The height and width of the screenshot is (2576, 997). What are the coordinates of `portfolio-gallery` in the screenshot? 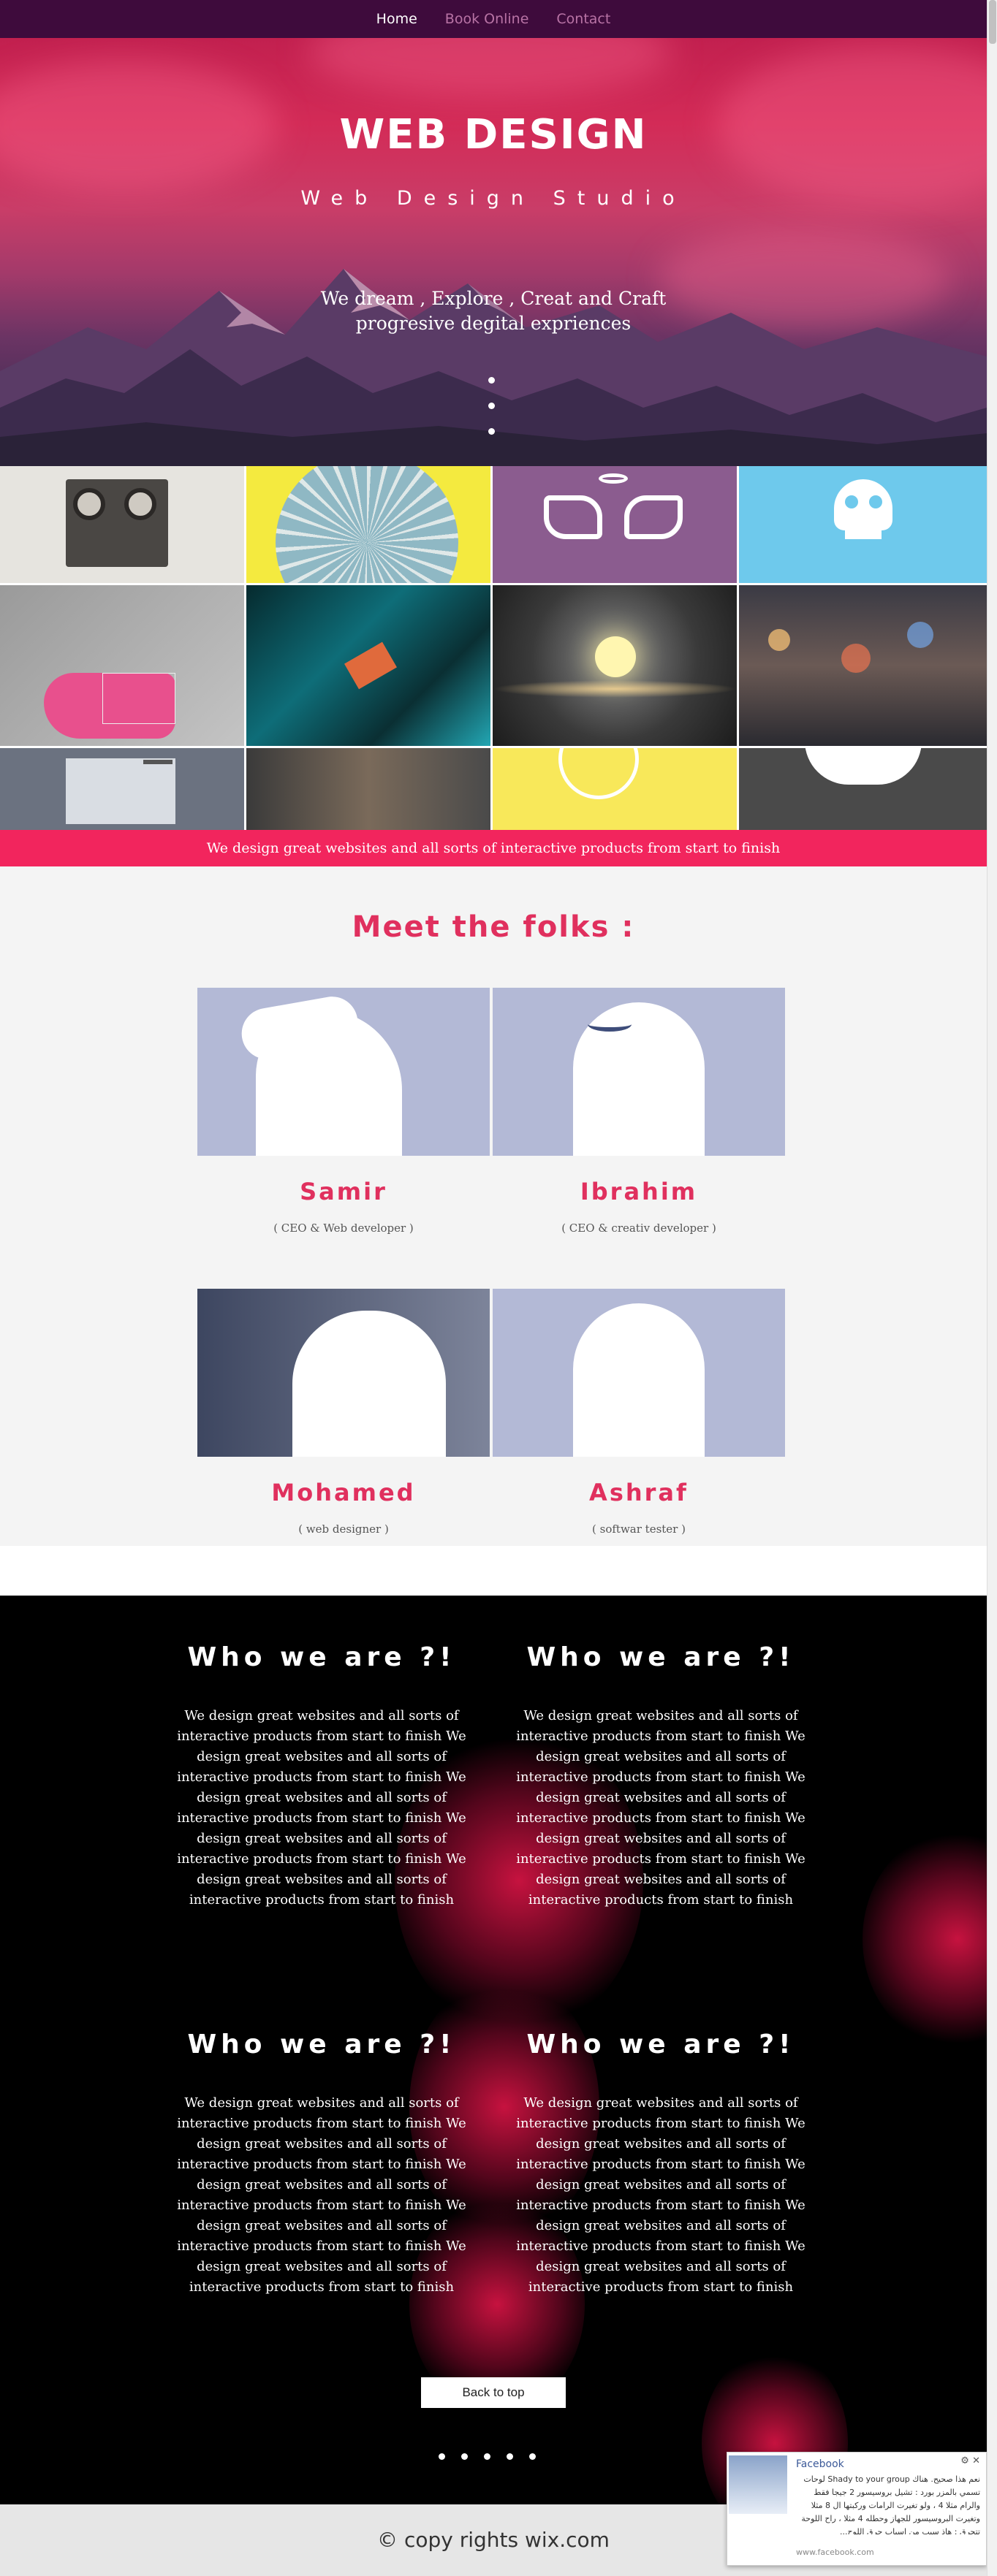 It's located at (493, 648).